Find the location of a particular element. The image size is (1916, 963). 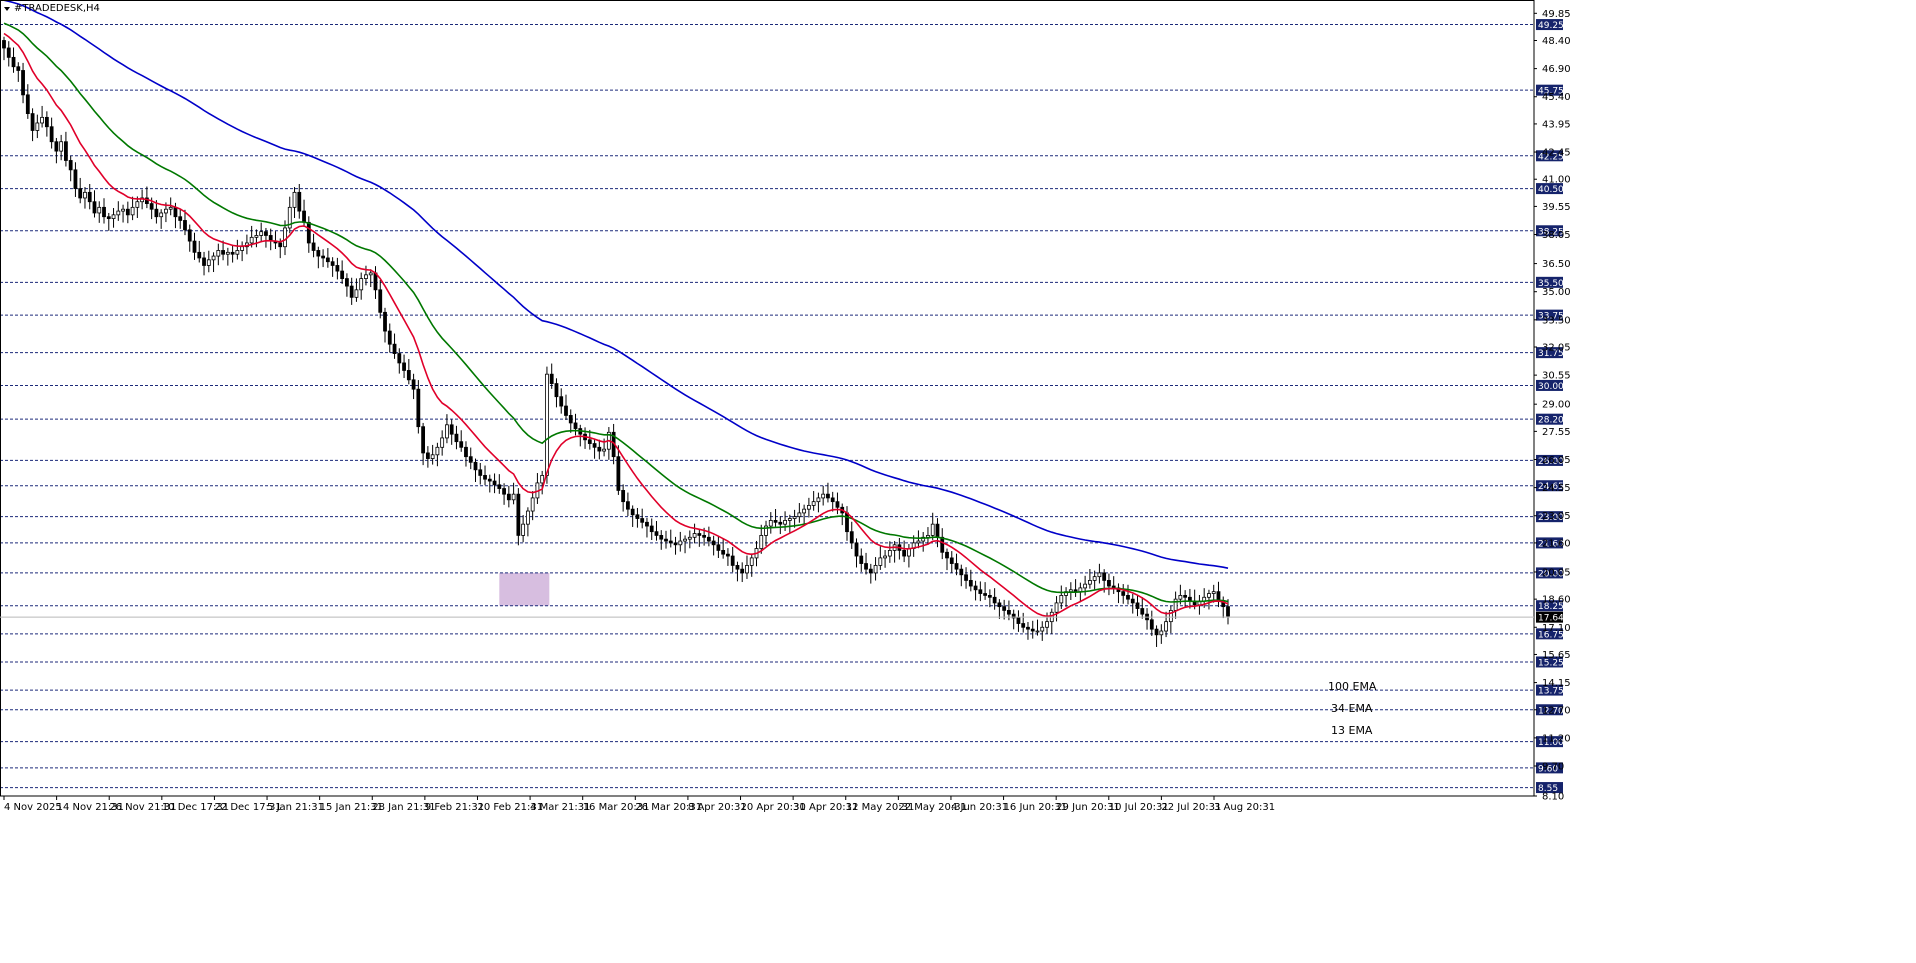

y-tick-label: 39.55 is located at coordinates (1556, 207).